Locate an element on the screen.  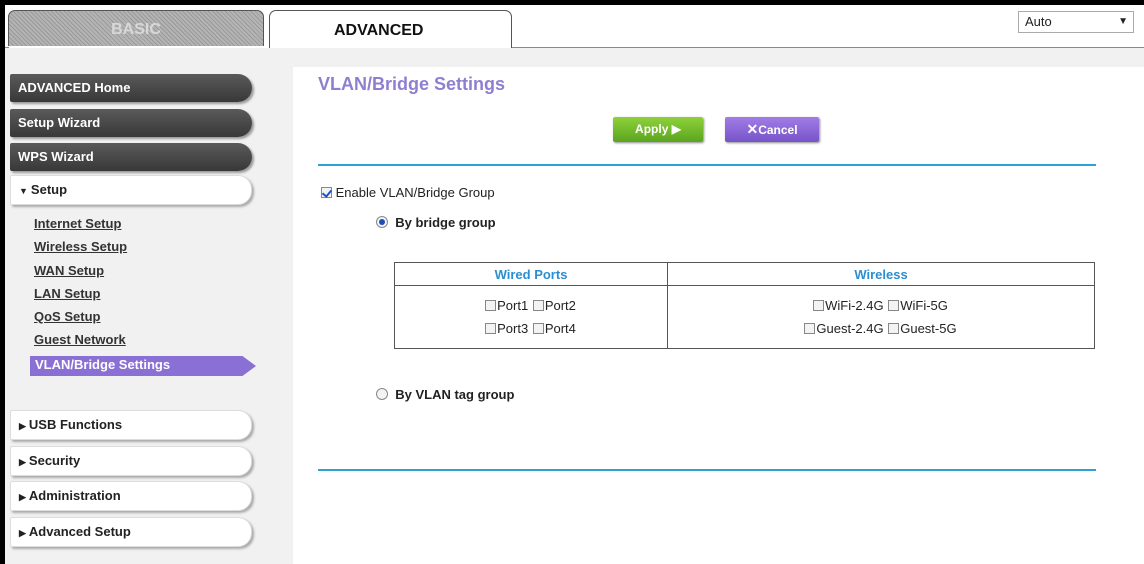
port4-checkbox is located at coordinates (538, 328).